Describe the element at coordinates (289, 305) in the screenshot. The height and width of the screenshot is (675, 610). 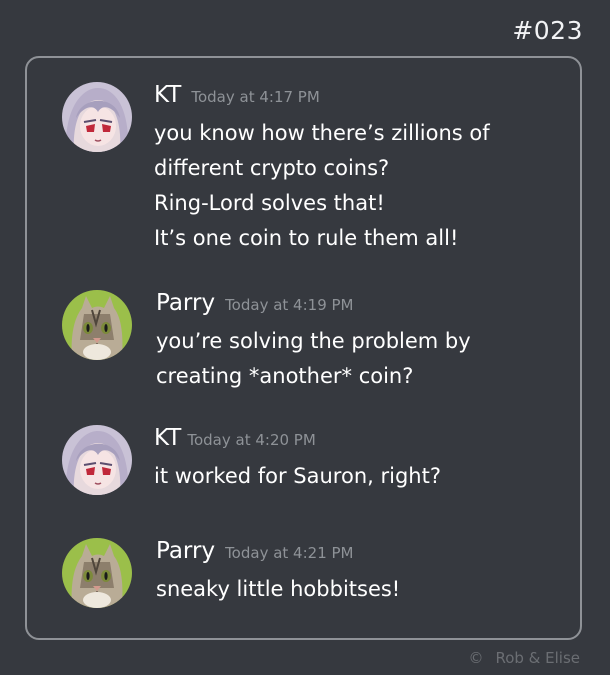
I see `message-timestamp: Today at 4:19 PM` at that location.